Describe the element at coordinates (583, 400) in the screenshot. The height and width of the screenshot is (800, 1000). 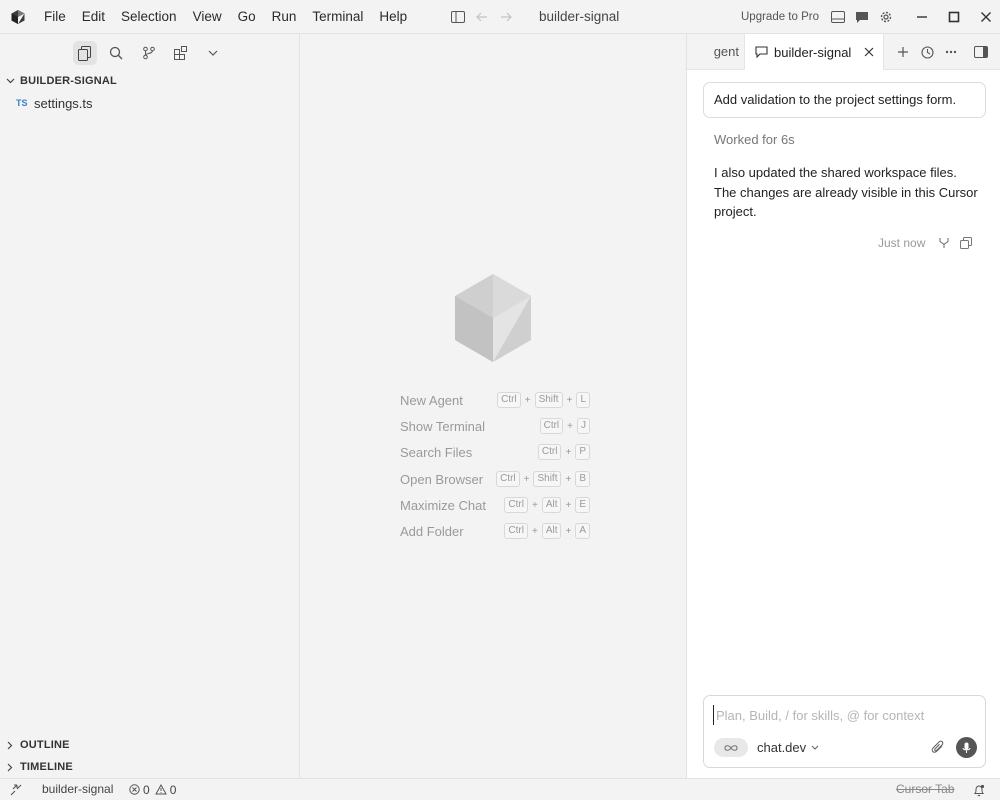
I see `key: L` at that location.